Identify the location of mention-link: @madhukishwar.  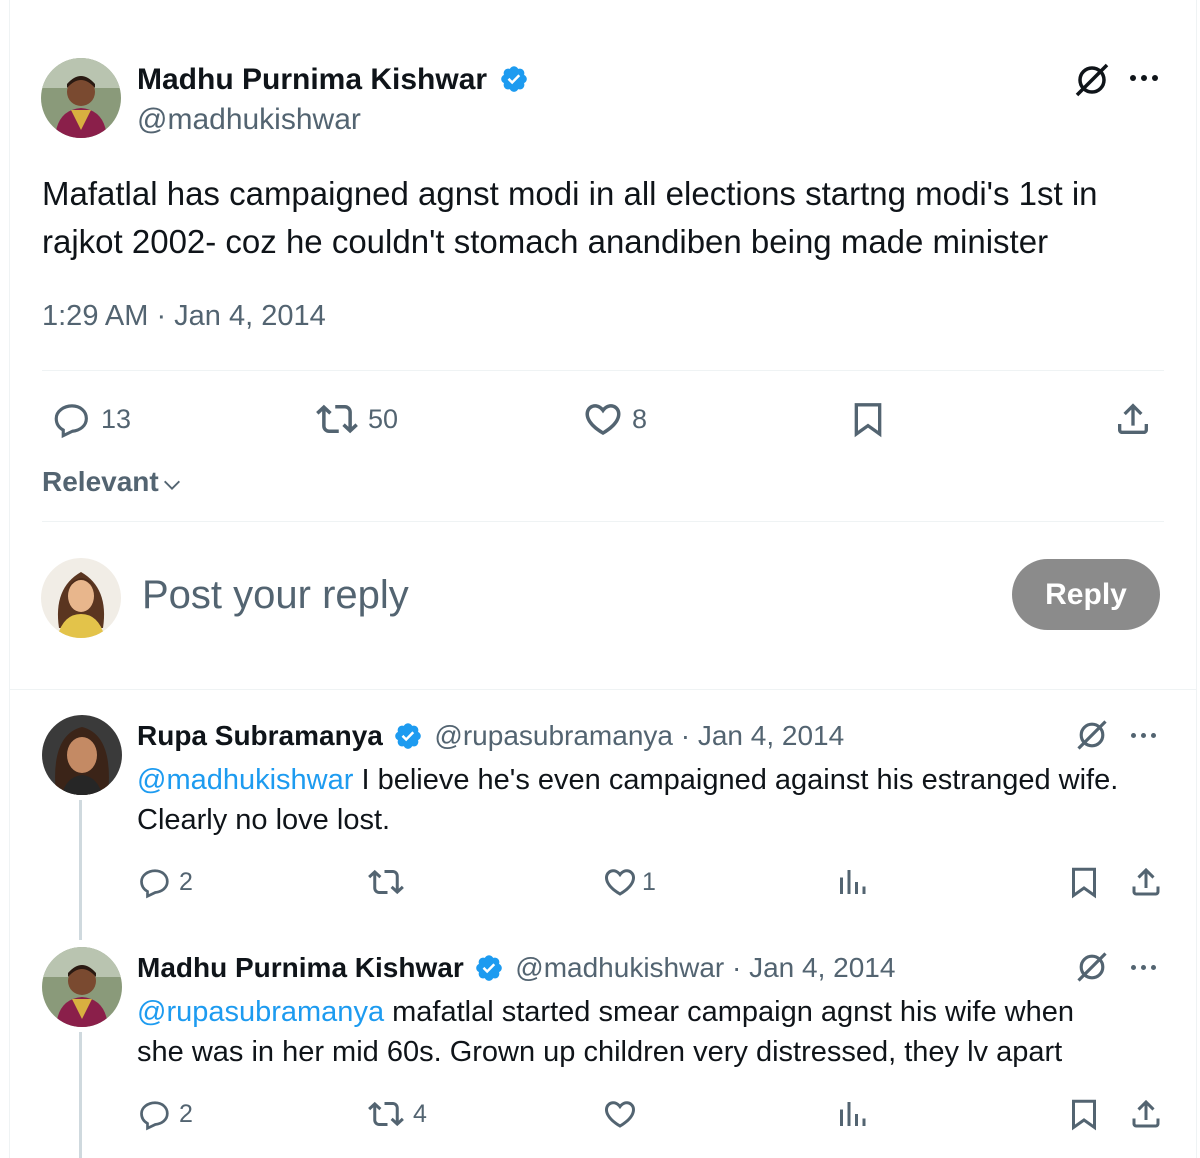
(245, 780).